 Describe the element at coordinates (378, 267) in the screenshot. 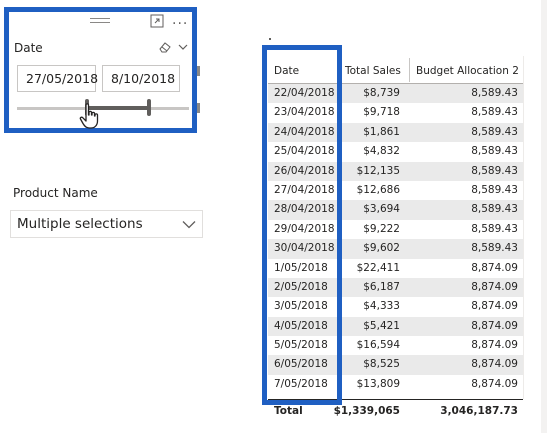

I see `cell-total-sales: $22,411` at that location.